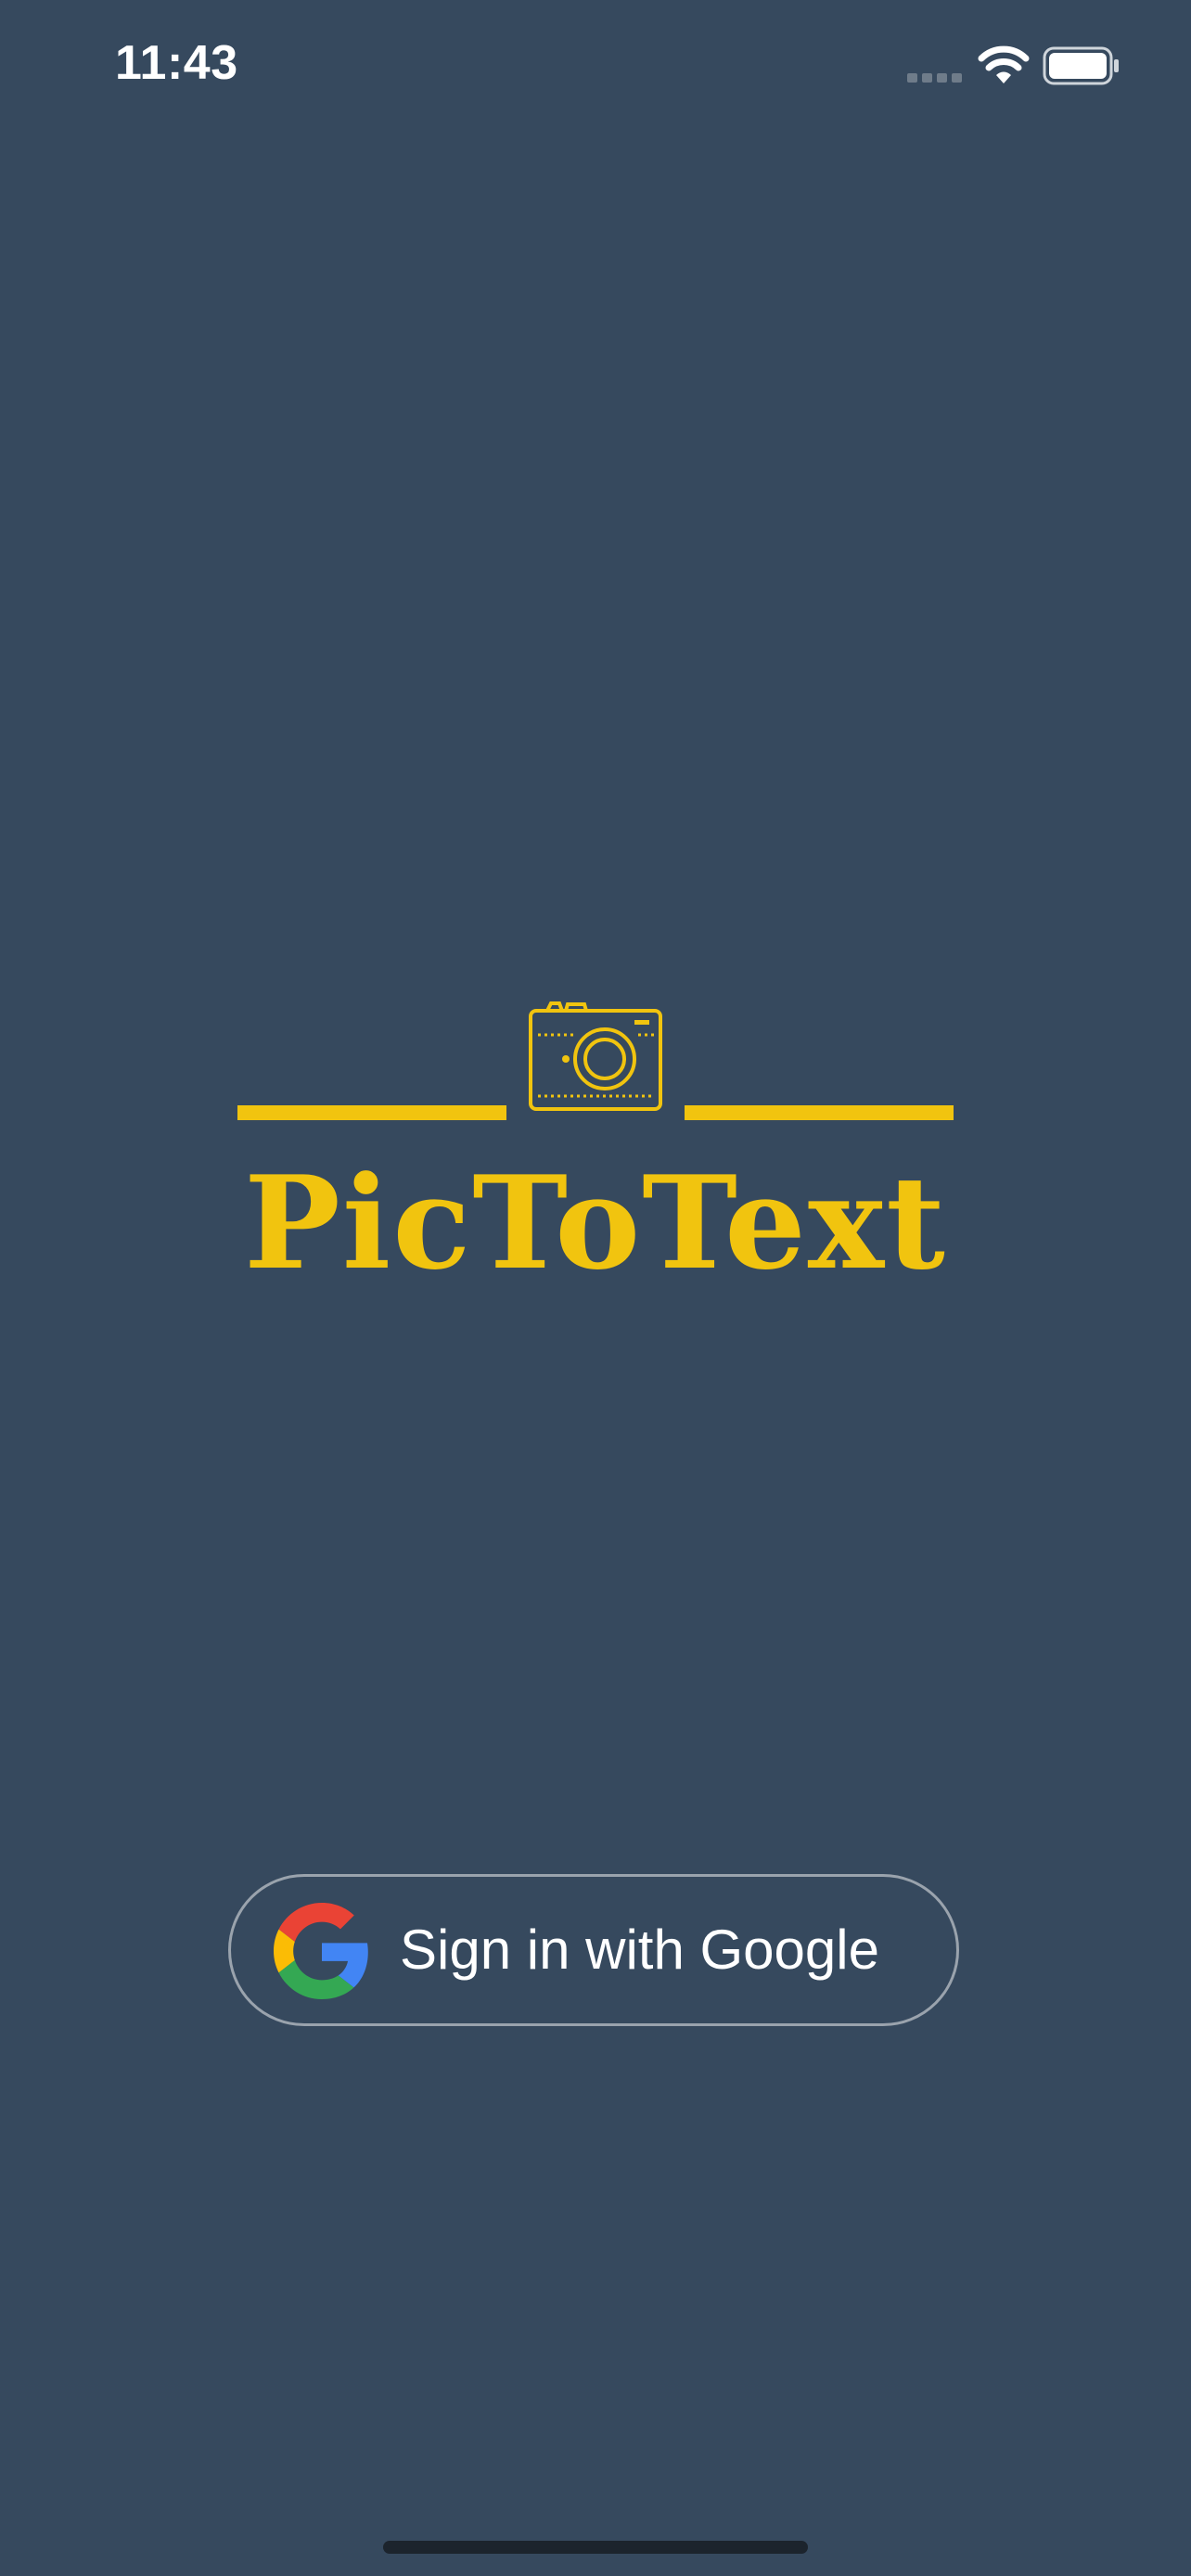 This screenshot has height=2576, width=1191. Describe the element at coordinates (934, 78) in the screenshot. I see `cellular-signal-icon` at that location.